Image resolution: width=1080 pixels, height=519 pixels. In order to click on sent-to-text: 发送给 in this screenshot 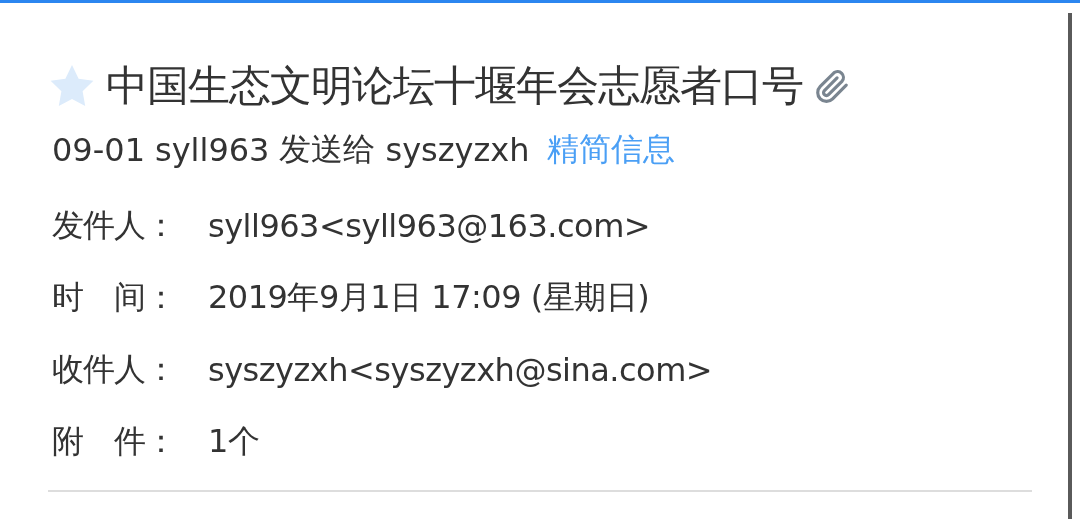, I will do `click(327, 149)`.